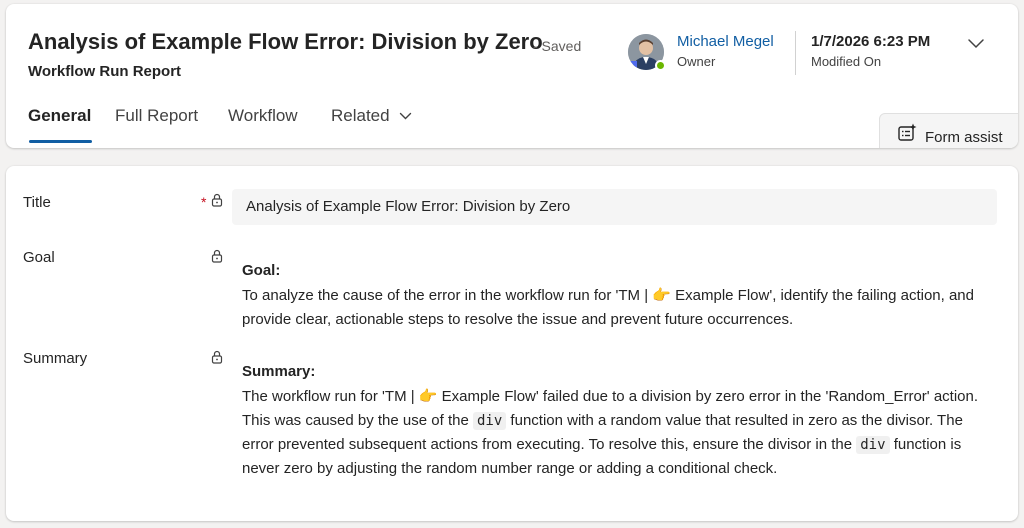 The height and width of the screenshot is (528, 1024). Describe the element at coordinates (204, 202) in the screenshot. I see `required-indicator: *` at that location.